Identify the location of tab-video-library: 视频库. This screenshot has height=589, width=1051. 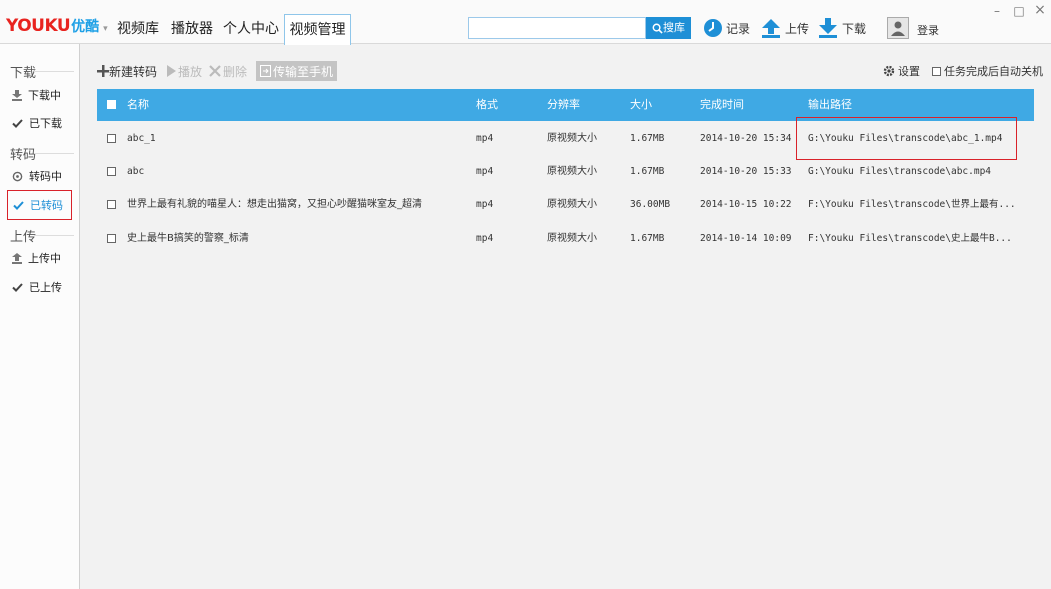
(138, 29).